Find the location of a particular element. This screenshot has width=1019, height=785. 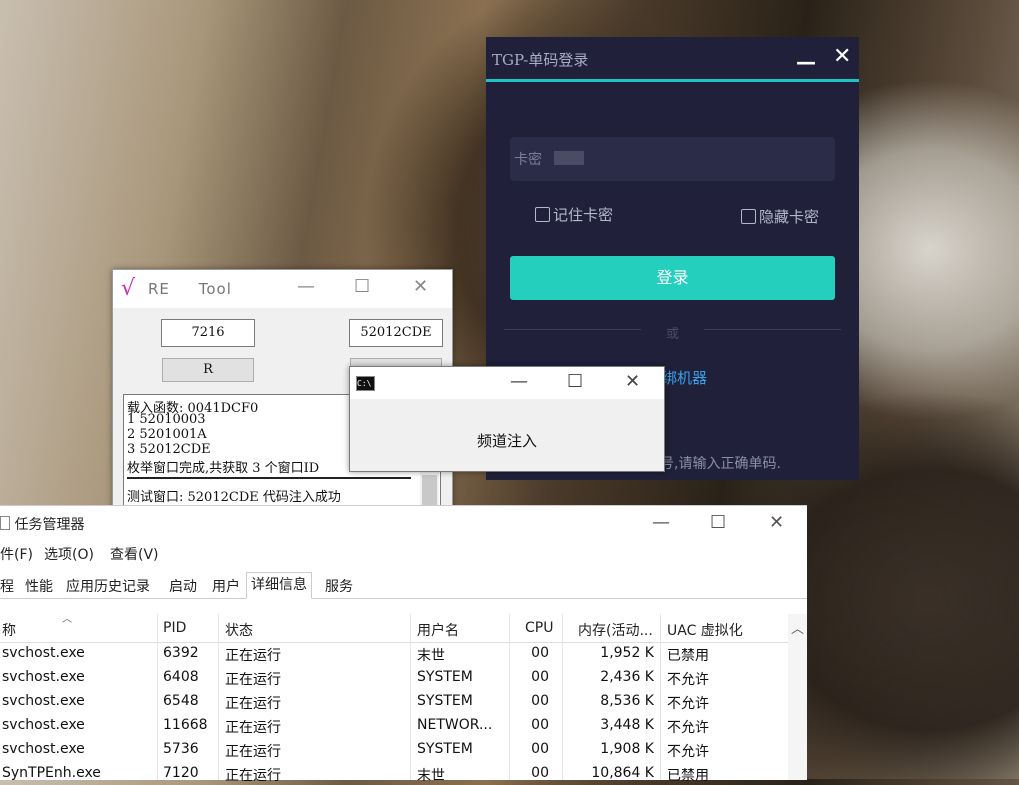

masked-card-key is located at coordinates (569, 158).